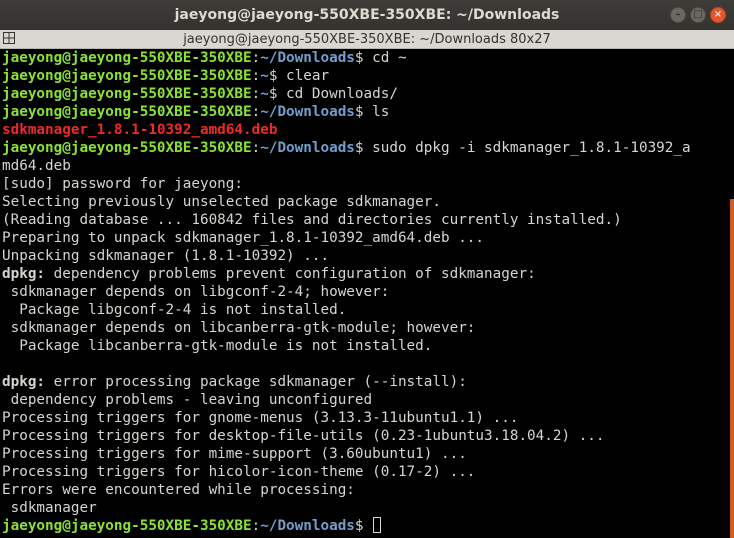  What do you see at coordinates (140, 130) in the screenshot?
I see `deb-file-name: sdkmanager_1.8.1-10392_amd64.deb` at bounding box center [140, 130].